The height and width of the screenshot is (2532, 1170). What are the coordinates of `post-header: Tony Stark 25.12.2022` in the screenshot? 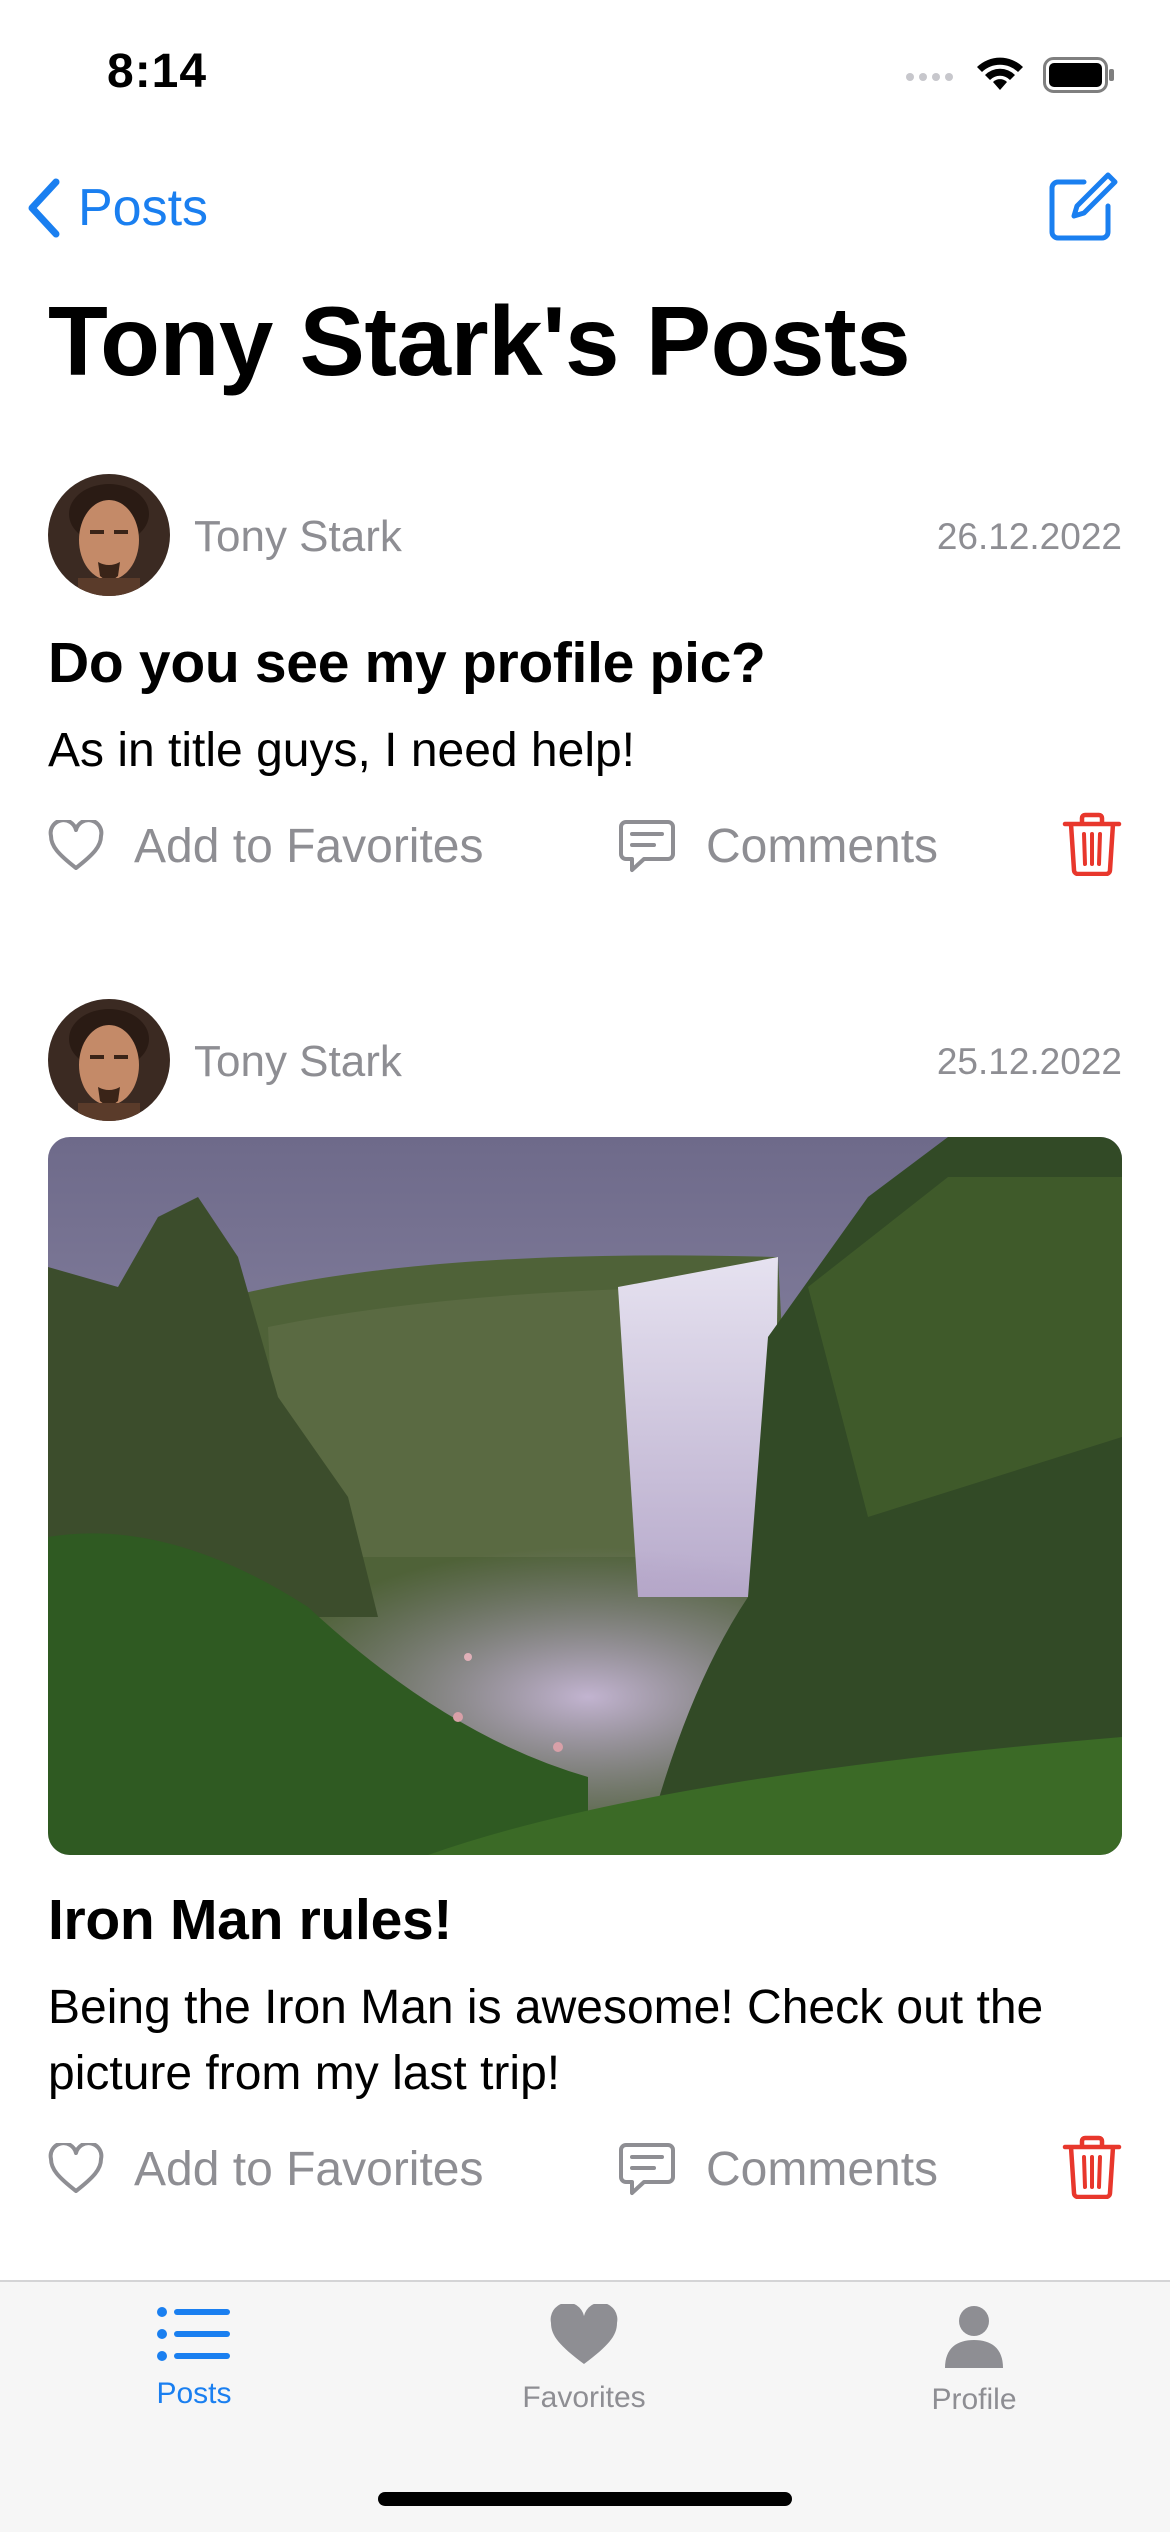 It's located at (585, 1061).